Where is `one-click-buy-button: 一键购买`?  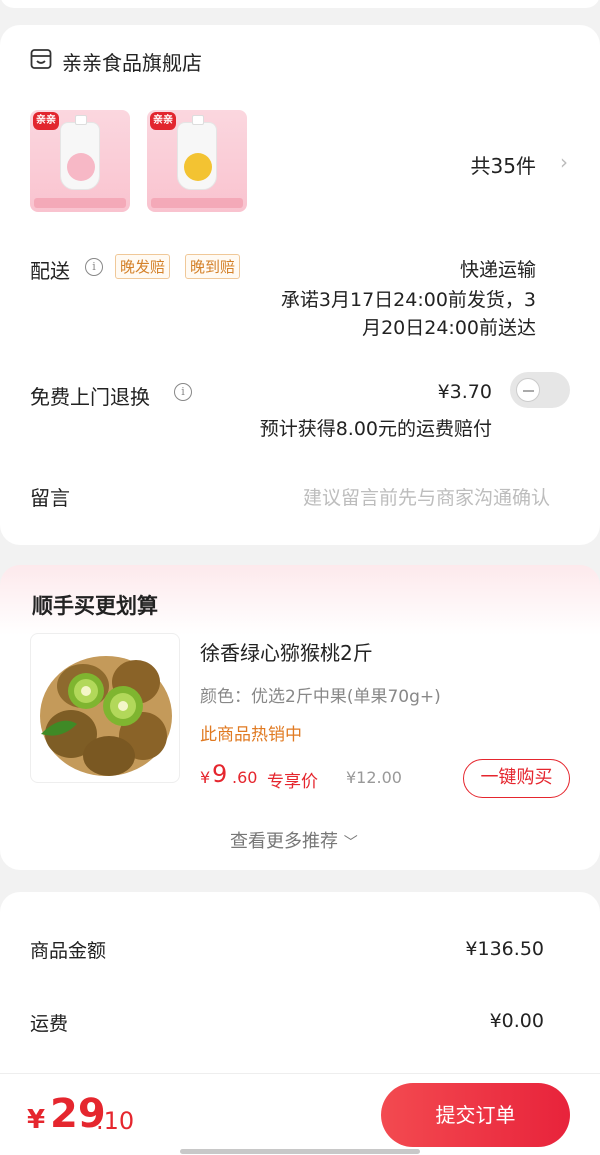
one-click-buy-button: 一键购买 is located at coordinates (516, 778).